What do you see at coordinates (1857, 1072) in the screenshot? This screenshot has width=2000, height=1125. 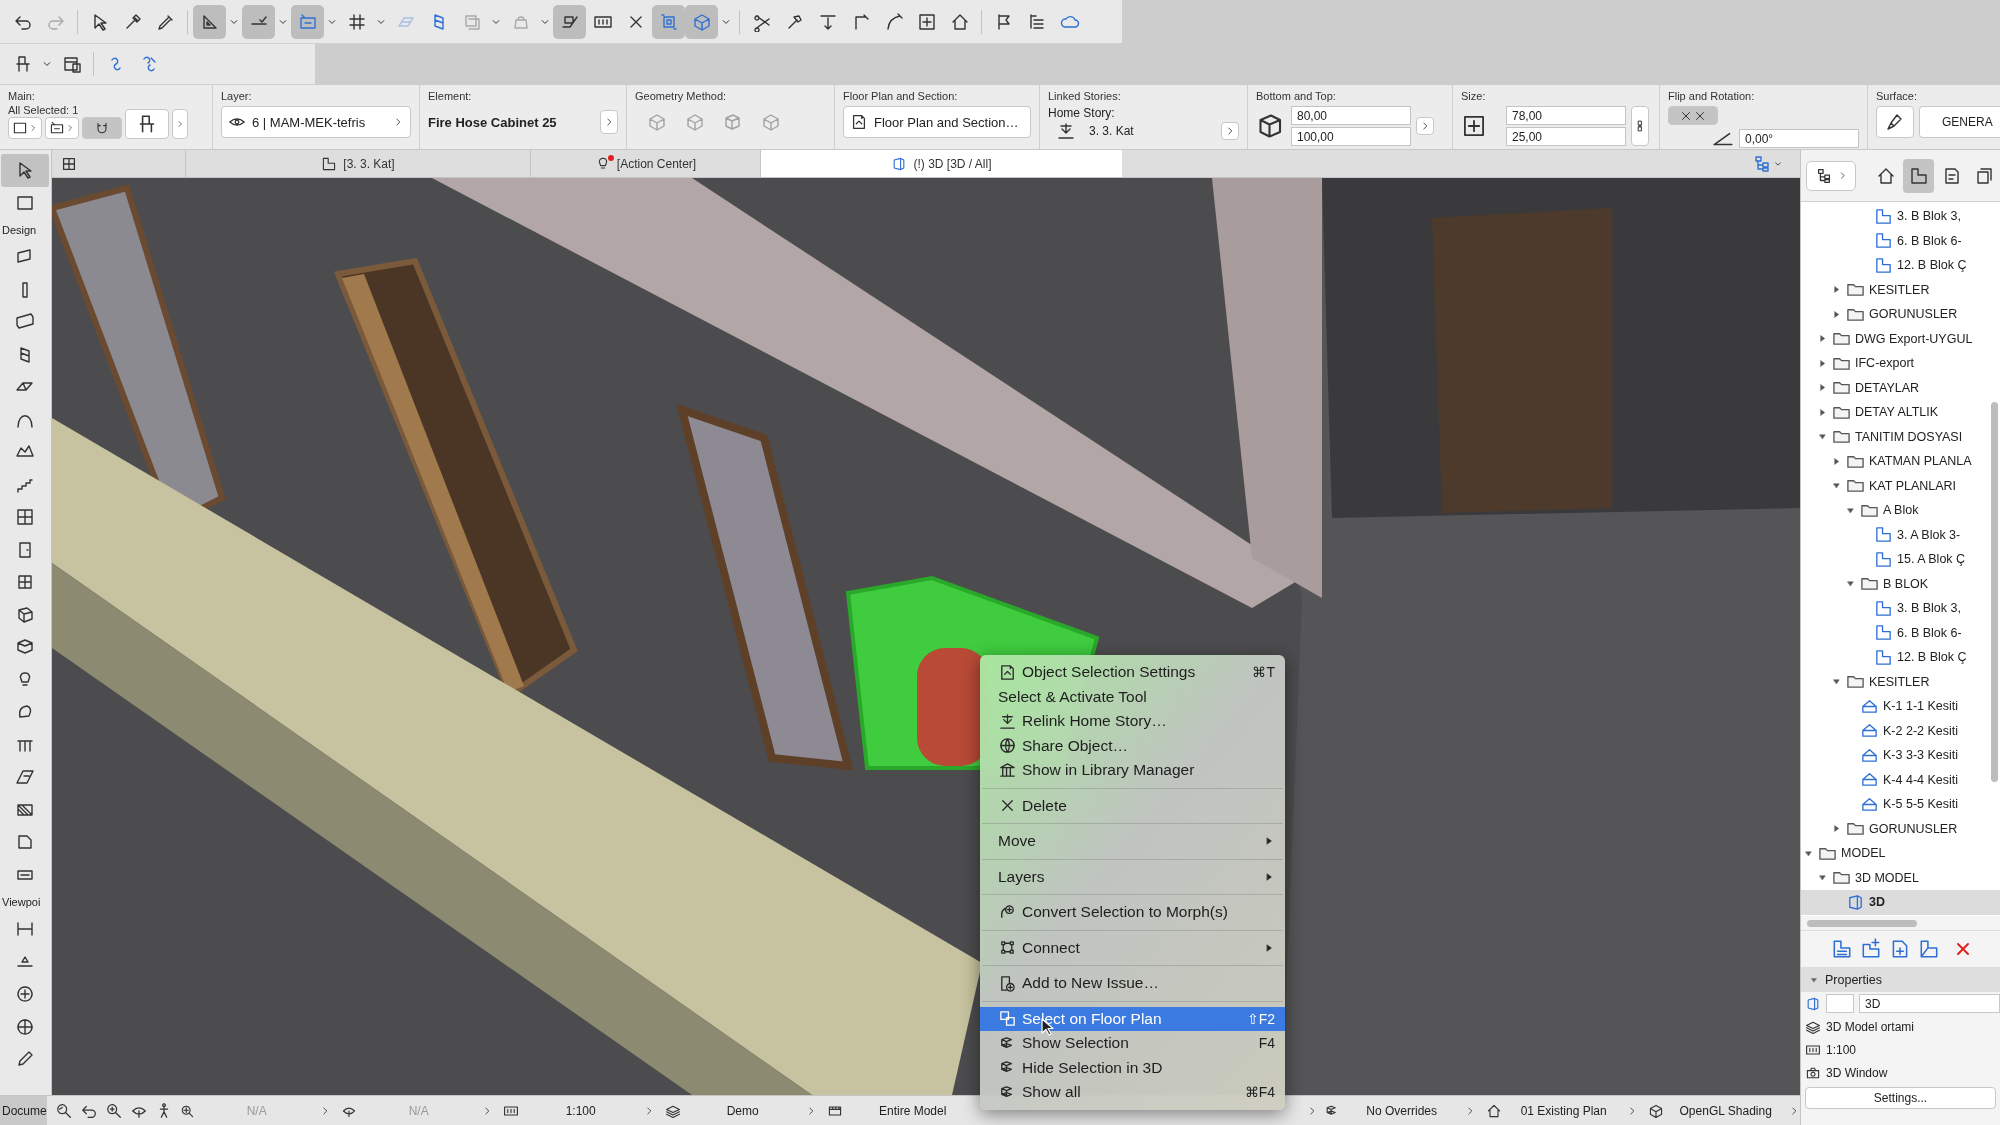 I see `property-value: 3D Window` at bounding box center [1857, 1072].